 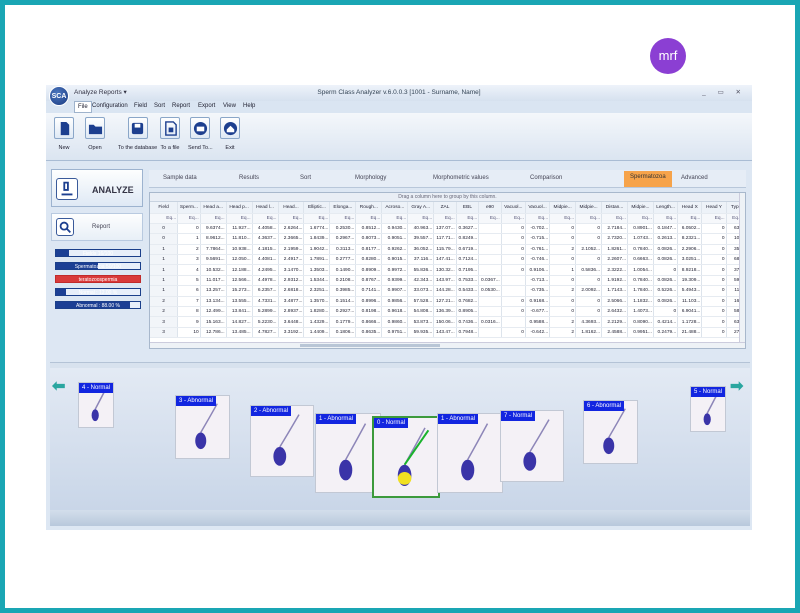 What do you see at coordinates (140, 106) in the screenshot?
I see `menu-field: Field` at bounding box center [140, 106].